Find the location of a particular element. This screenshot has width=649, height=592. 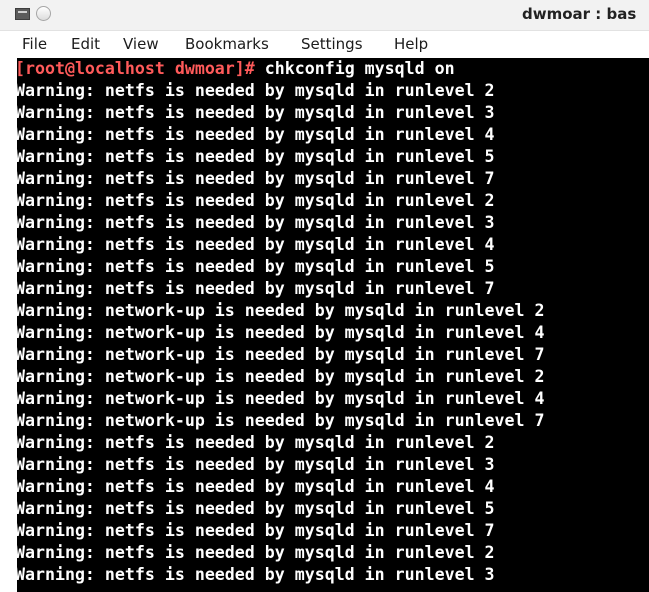

terminal-window-icon is located at coordinates (22, 14).